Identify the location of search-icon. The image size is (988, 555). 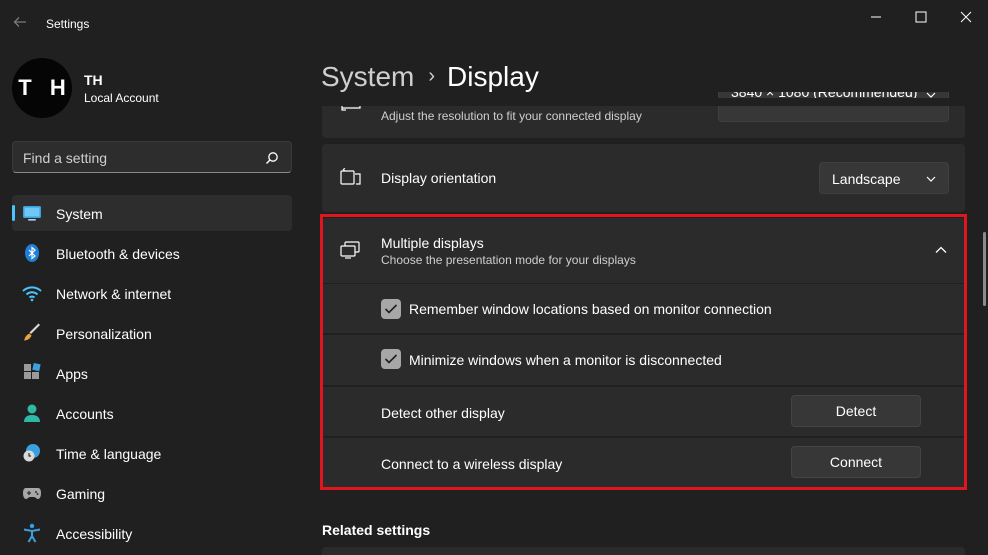
(272, 158).